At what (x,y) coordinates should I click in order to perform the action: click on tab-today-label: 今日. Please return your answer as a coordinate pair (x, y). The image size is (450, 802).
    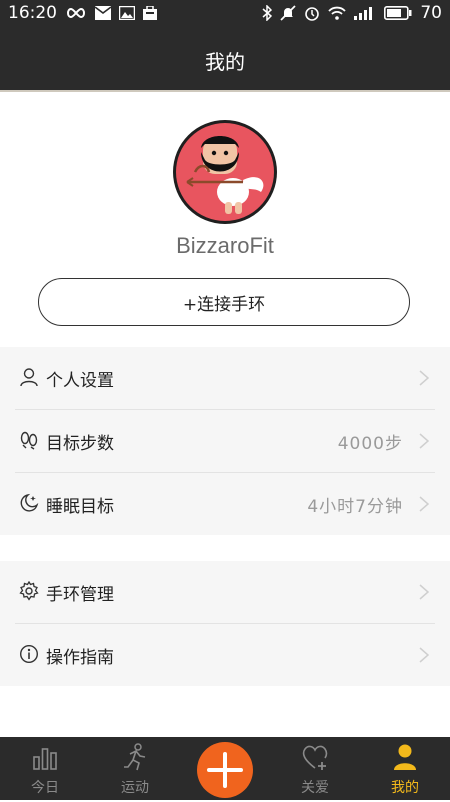
    Looking at the image, I should click on (45, 788).